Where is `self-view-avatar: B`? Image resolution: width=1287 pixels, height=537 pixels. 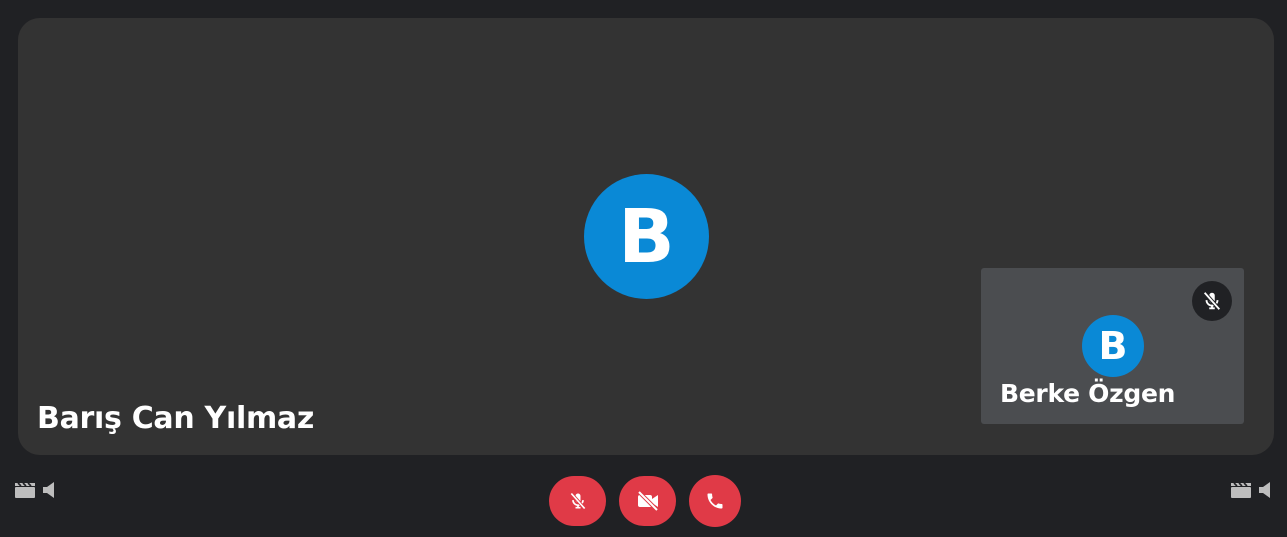 self-view-avatar: B is located at coordinates (1113, 346).